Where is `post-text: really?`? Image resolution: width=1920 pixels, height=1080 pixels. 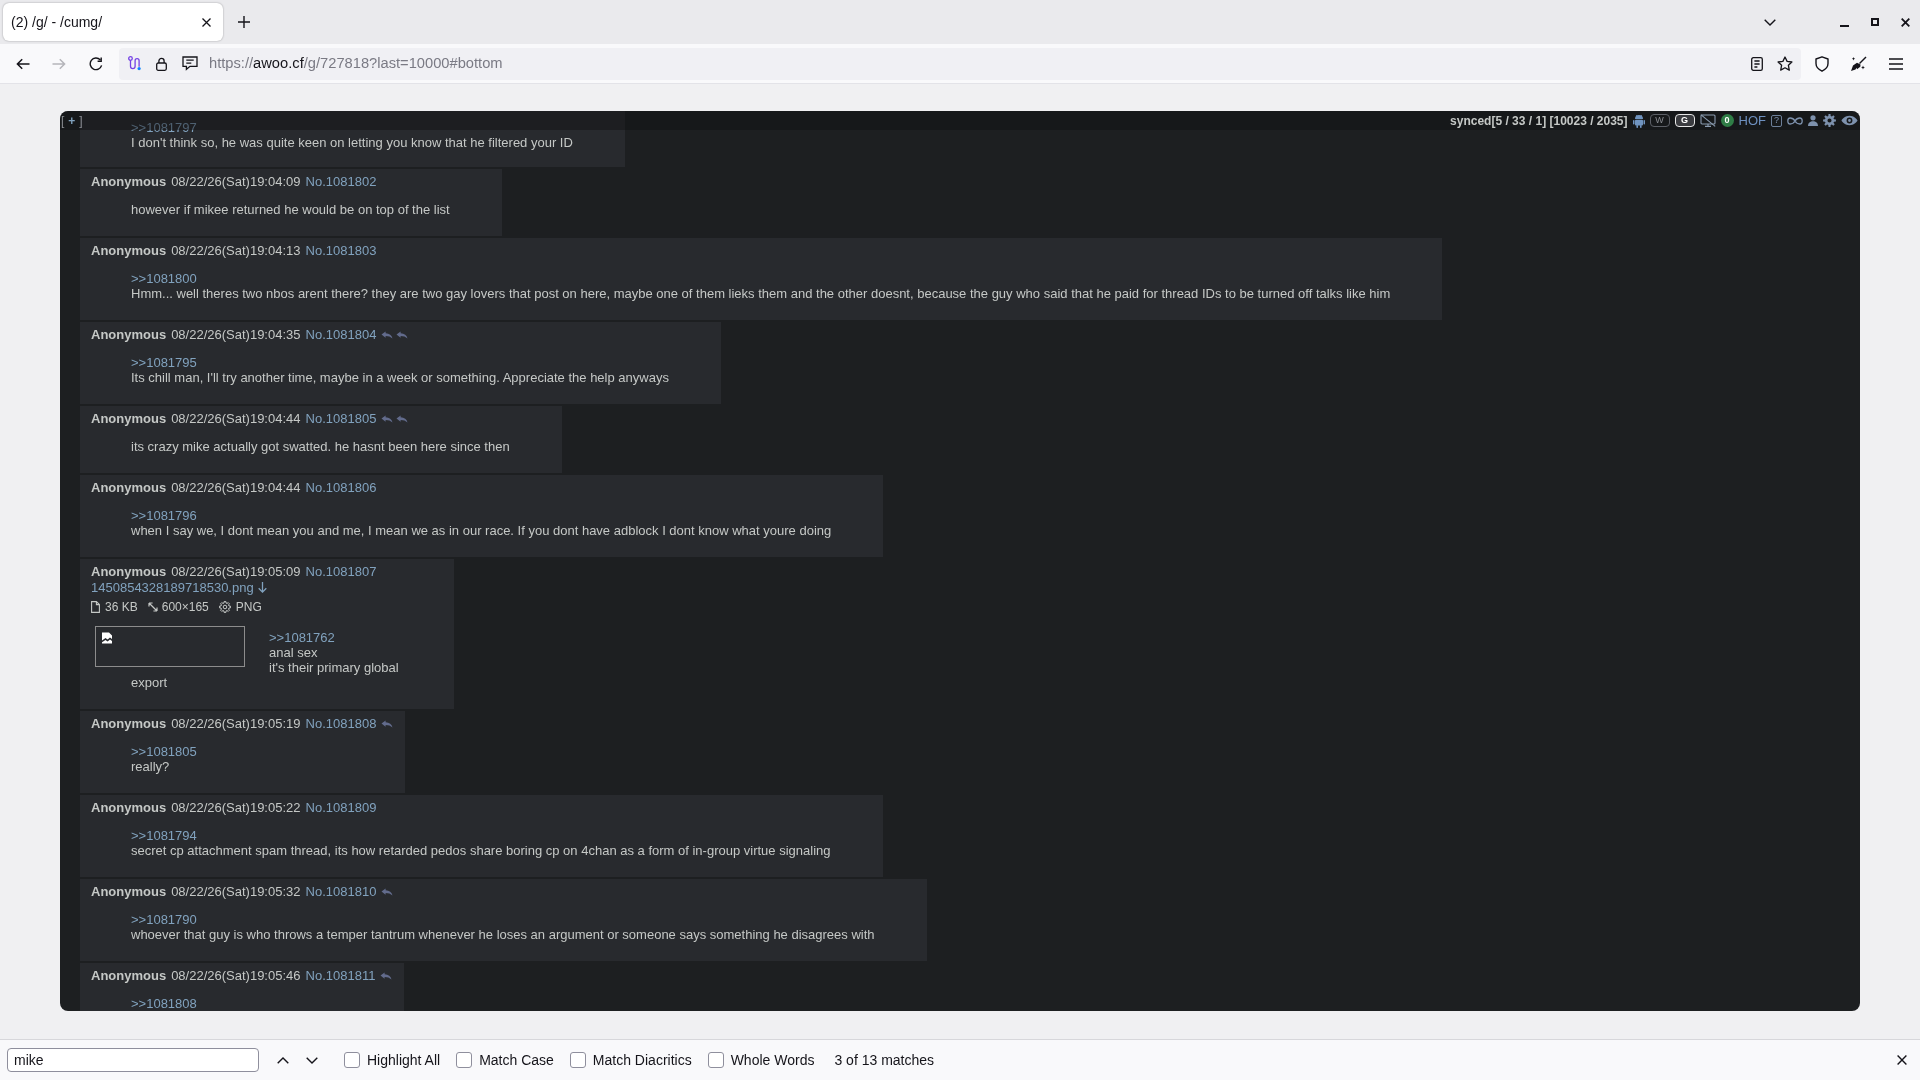
post-text: really? is located at coordinates (150, 766).